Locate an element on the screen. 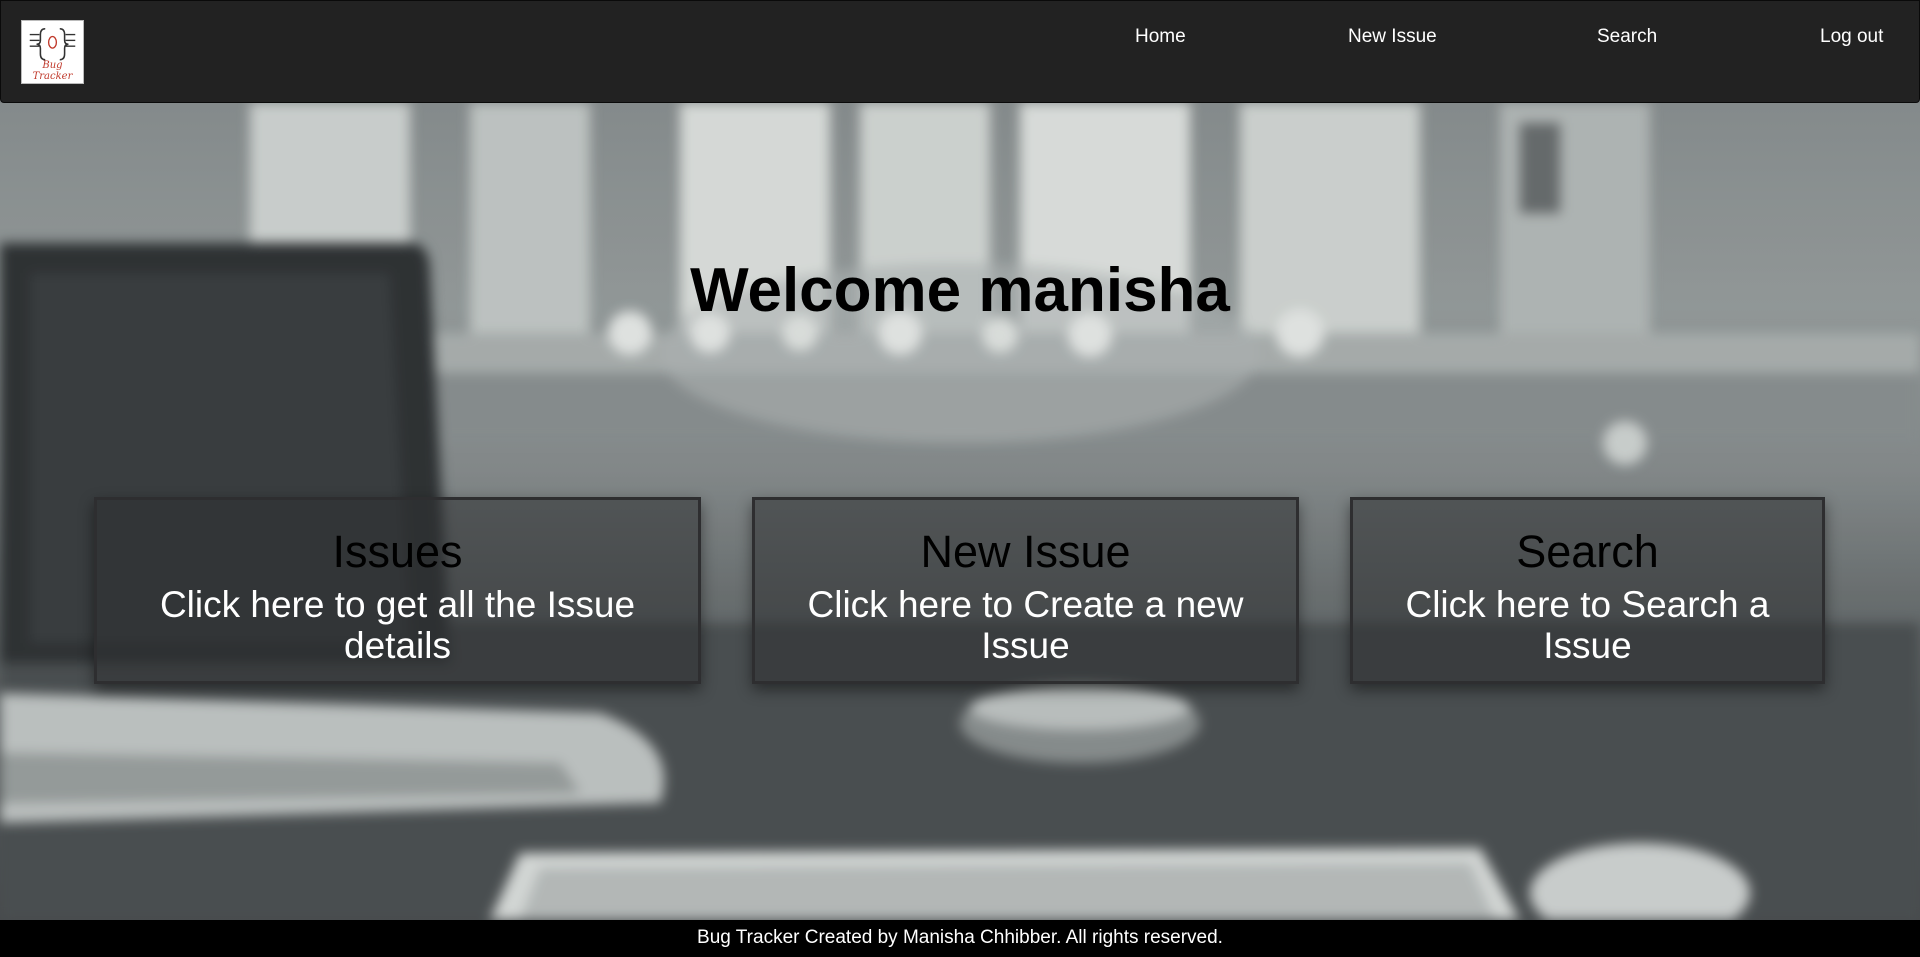 This screenshot has width=1920, height=957. card-title: New Issue is located at coordinates (1025, 551).